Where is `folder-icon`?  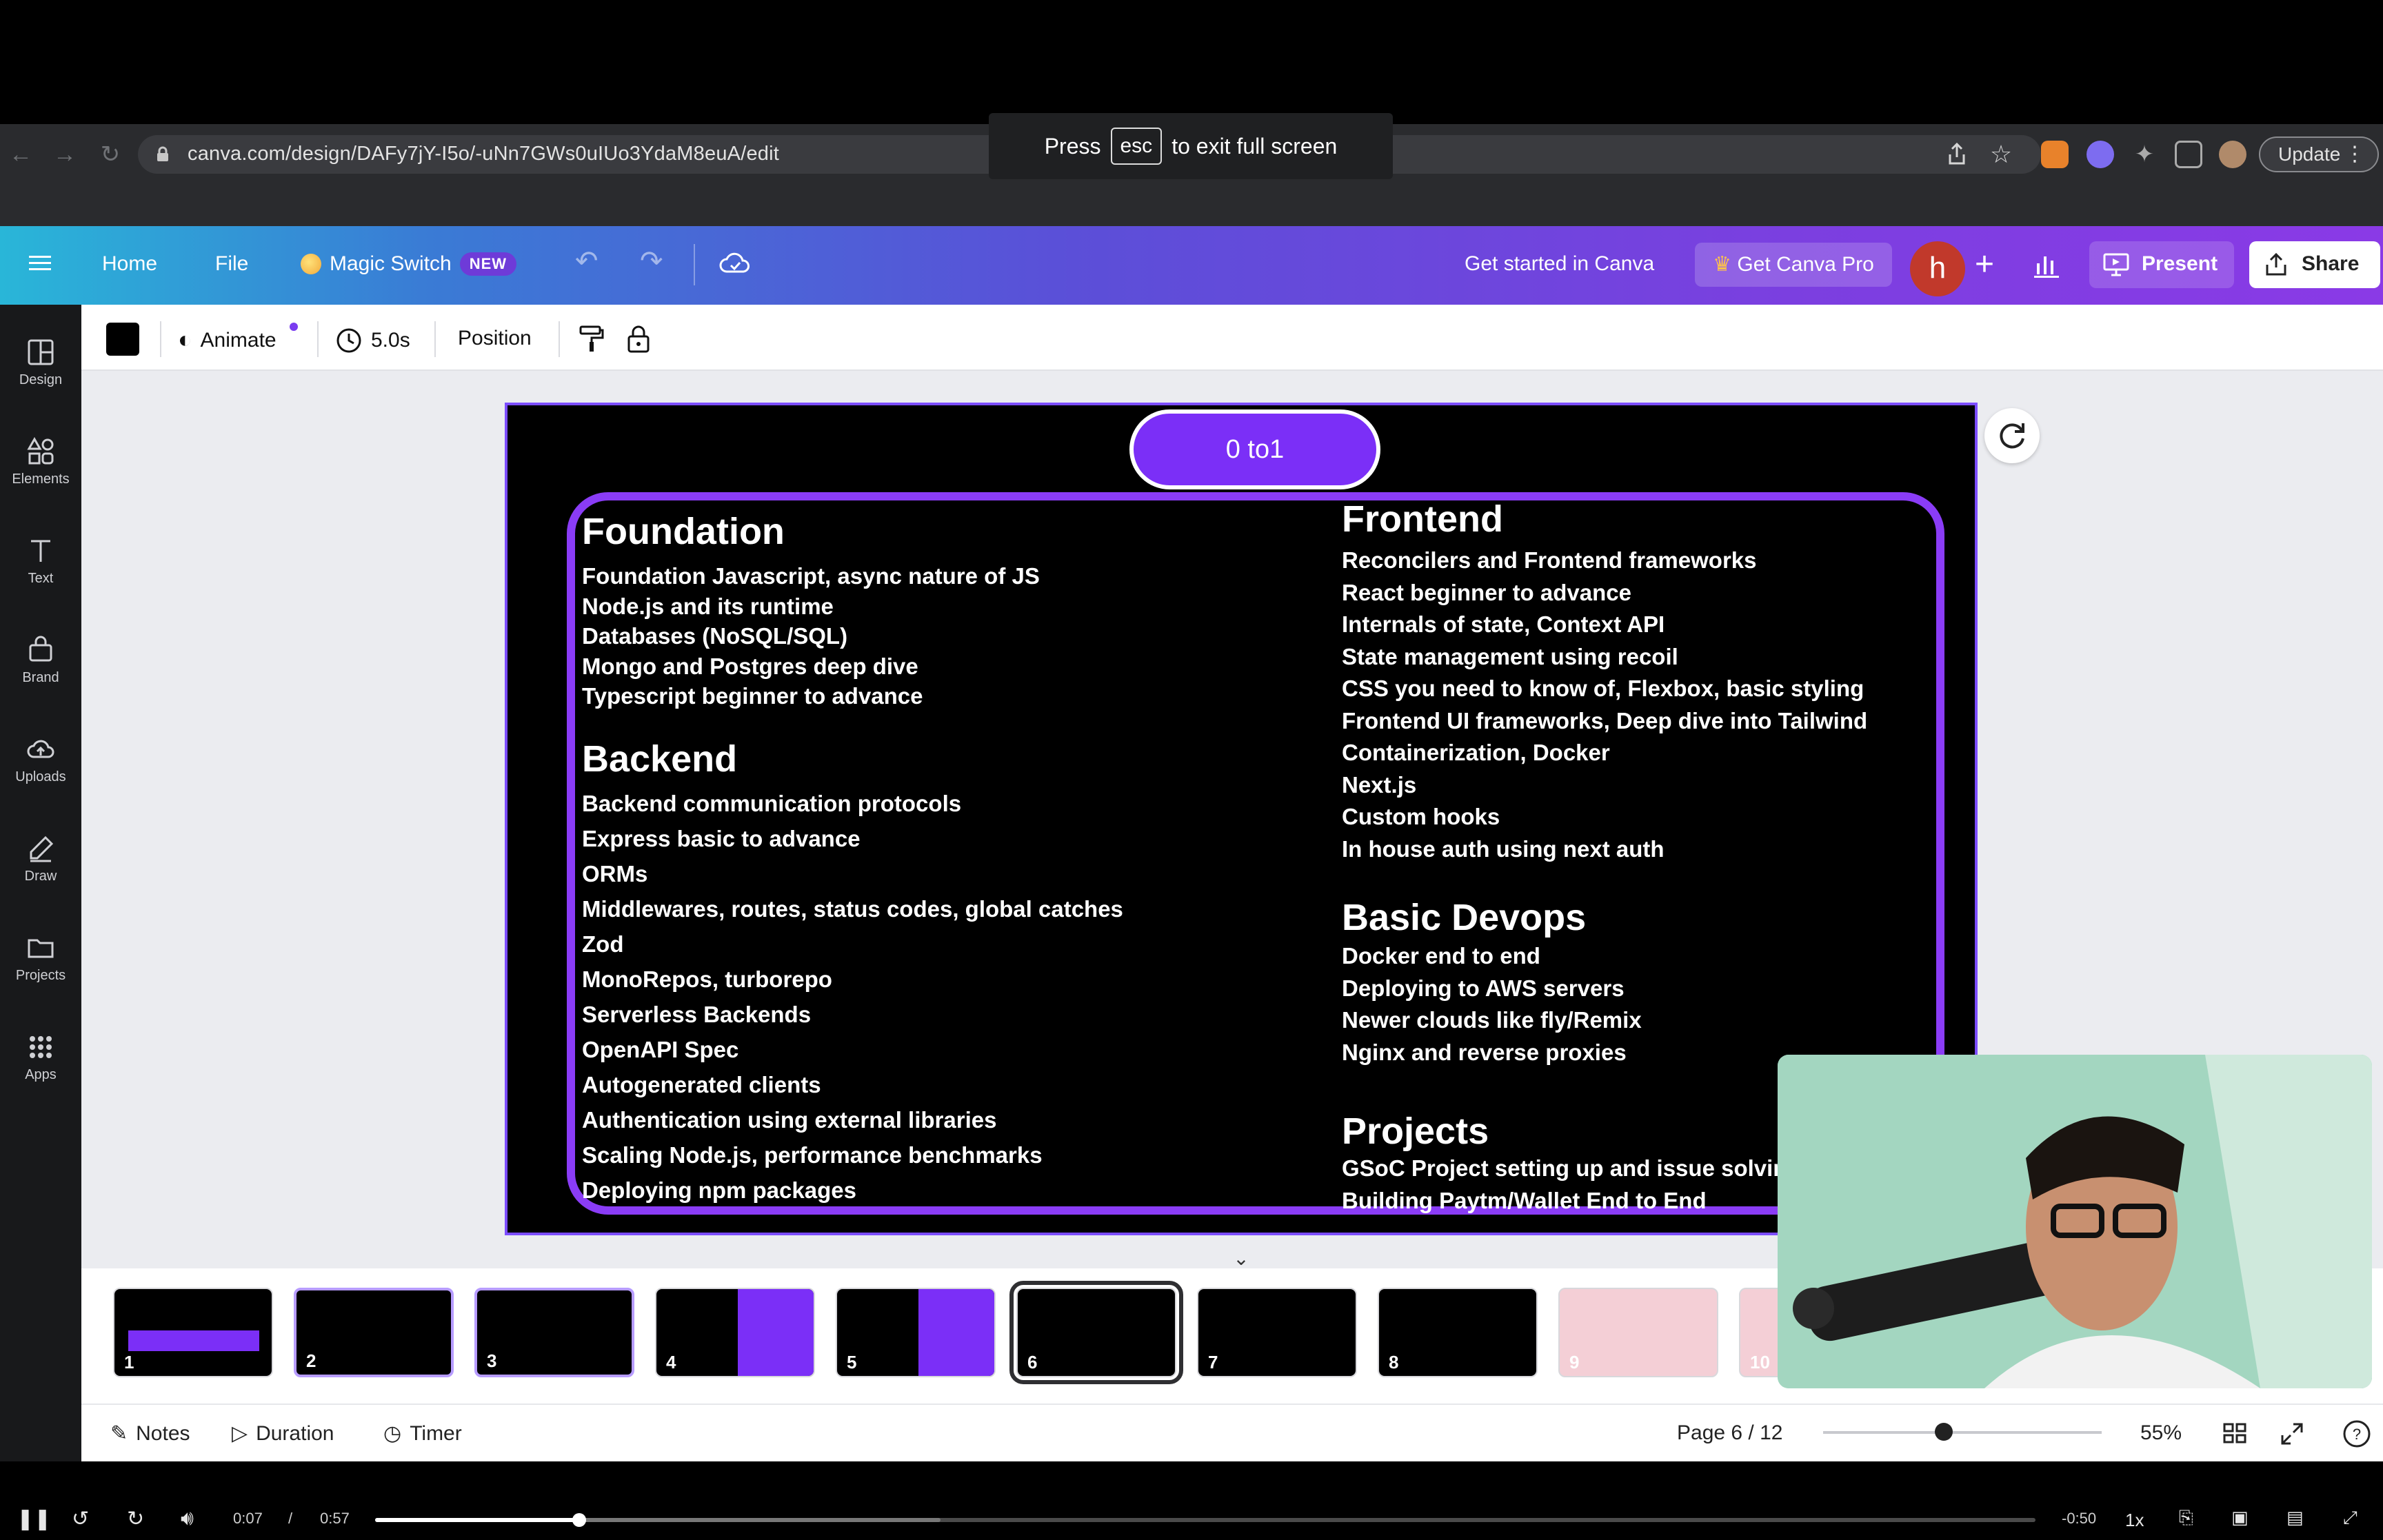 folder-icon is located at coordinates (41, 949).